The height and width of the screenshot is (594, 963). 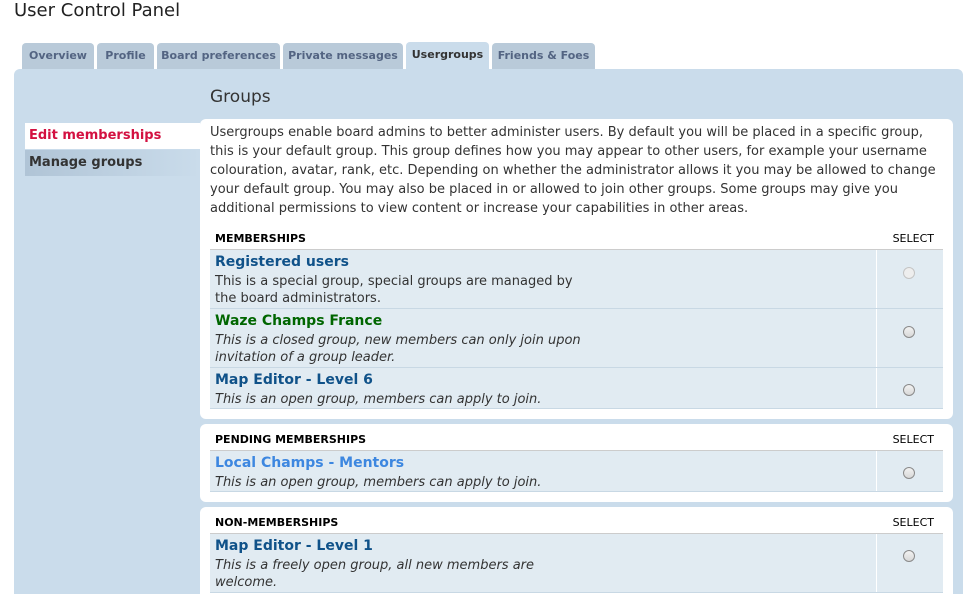 I want to click on group-link-registered-users: Registered users, so click(x=282, y=262).